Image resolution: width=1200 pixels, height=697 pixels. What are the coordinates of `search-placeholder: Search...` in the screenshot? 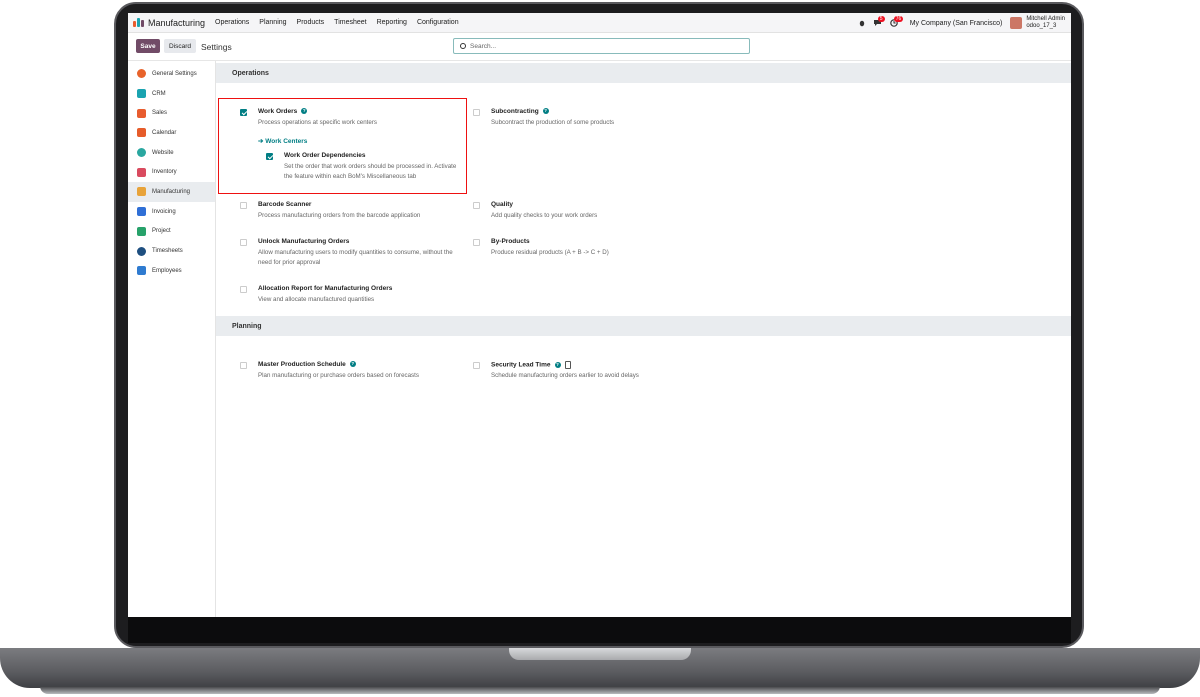 It's located at (483, 46).